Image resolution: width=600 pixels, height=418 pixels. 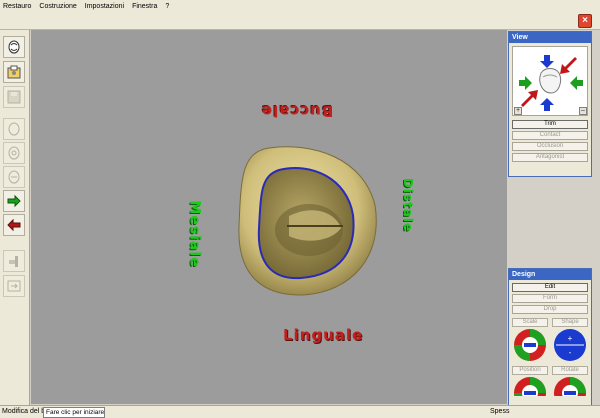 I want to click on menu-finestra: Finestra, so click(x=144, y=6).